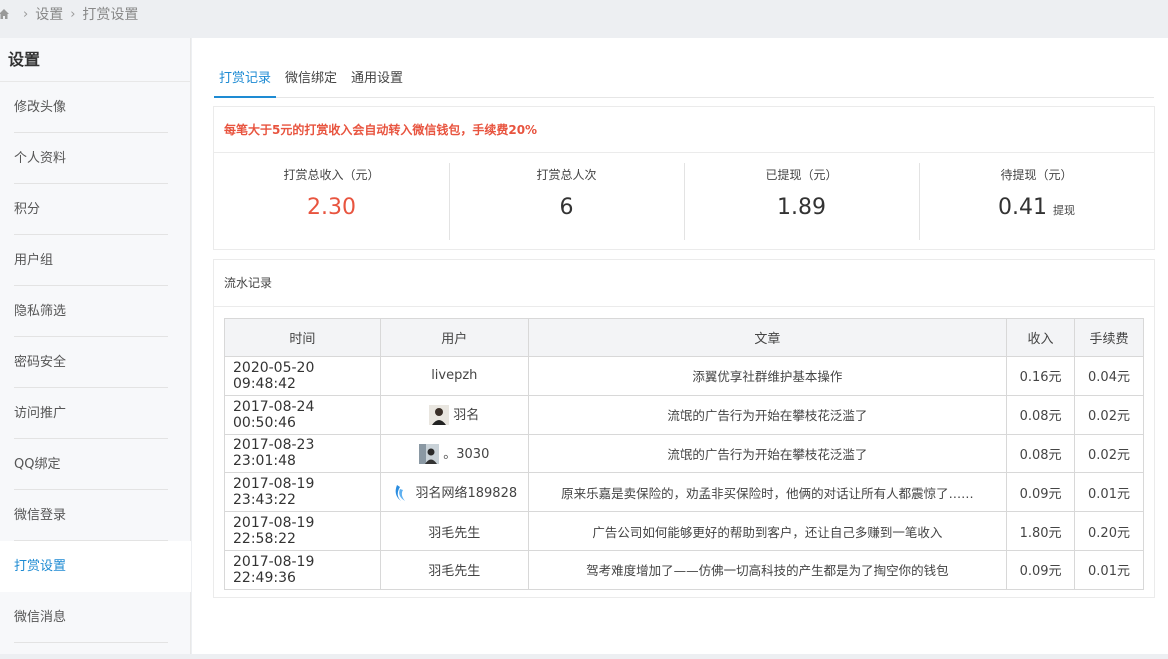  Describe the element at coordinates (49, 14) in the screenshot. I see `breadcrumb-settings-link: 设置` at that location.